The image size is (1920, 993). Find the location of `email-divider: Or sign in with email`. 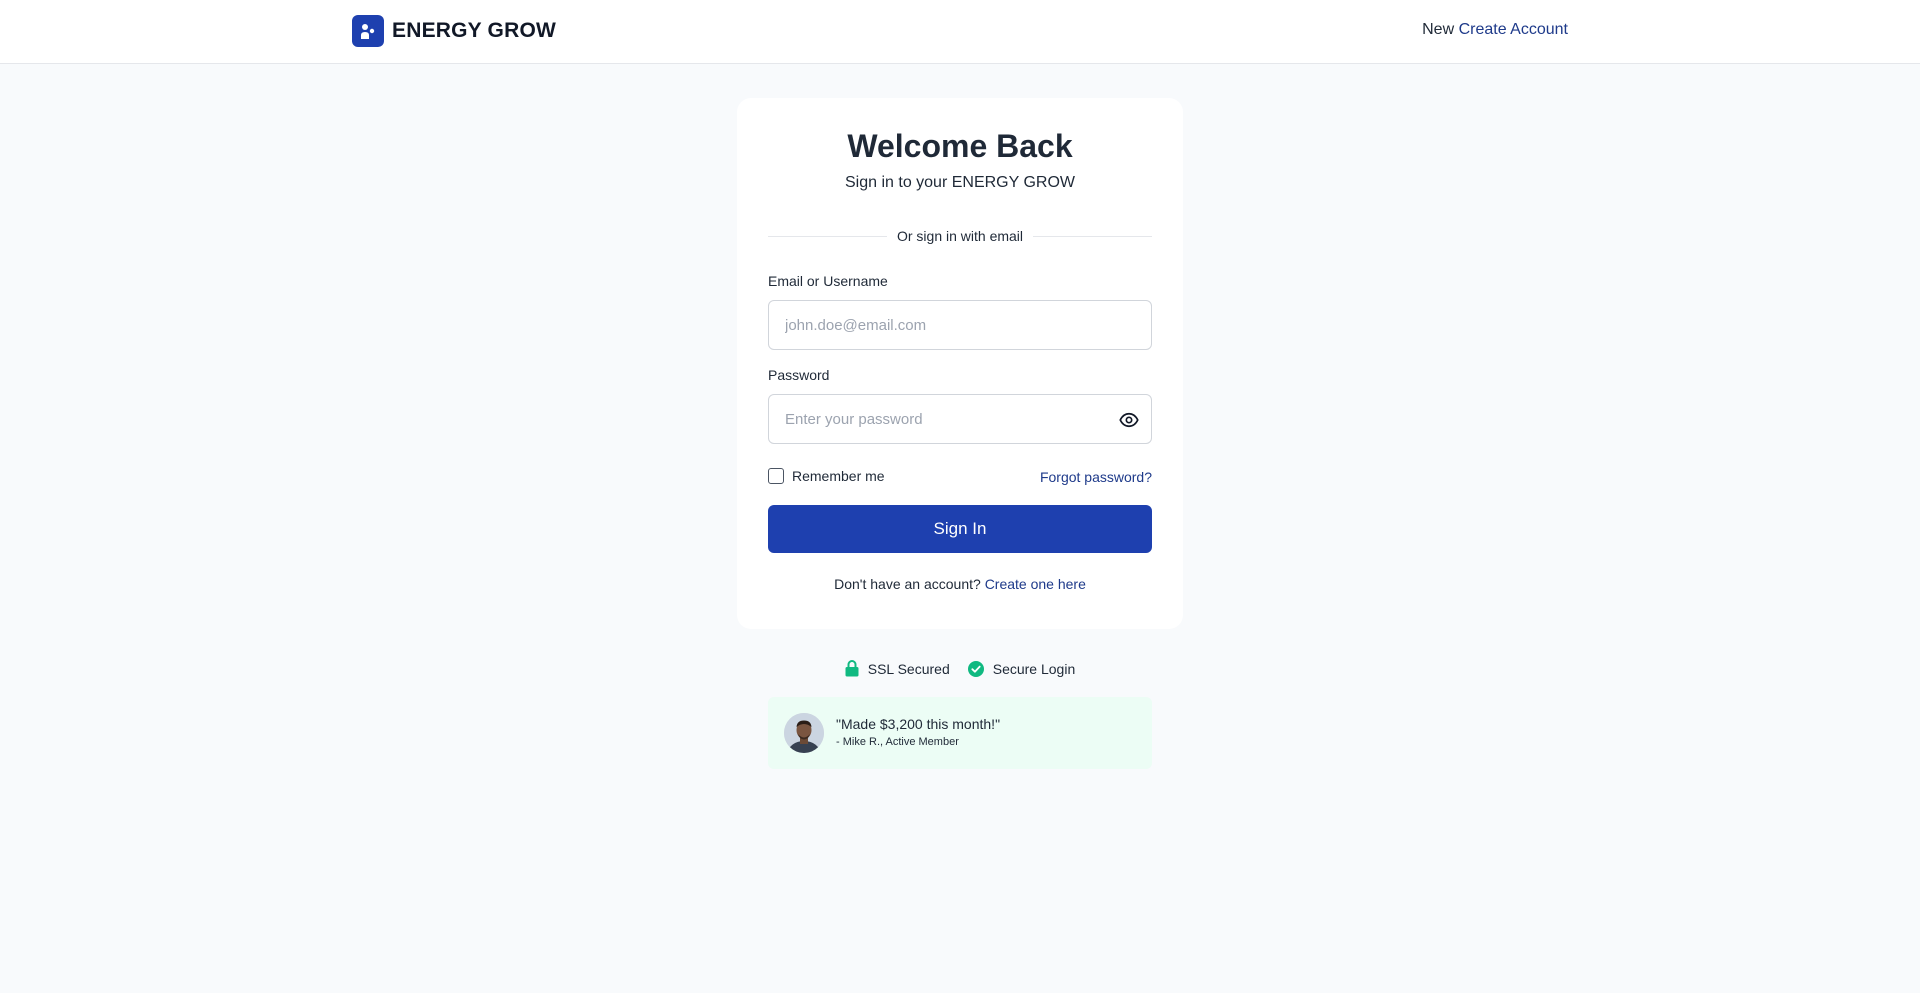

email-divider: Or sign in with email is located at coordinates (960, 236).